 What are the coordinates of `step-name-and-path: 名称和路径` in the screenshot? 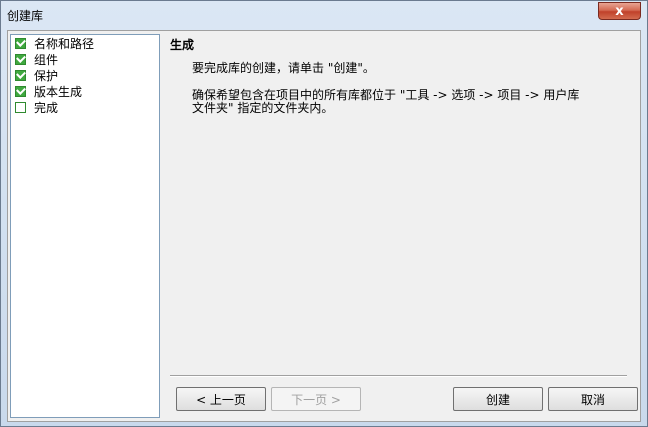 It's located at (85, 43).